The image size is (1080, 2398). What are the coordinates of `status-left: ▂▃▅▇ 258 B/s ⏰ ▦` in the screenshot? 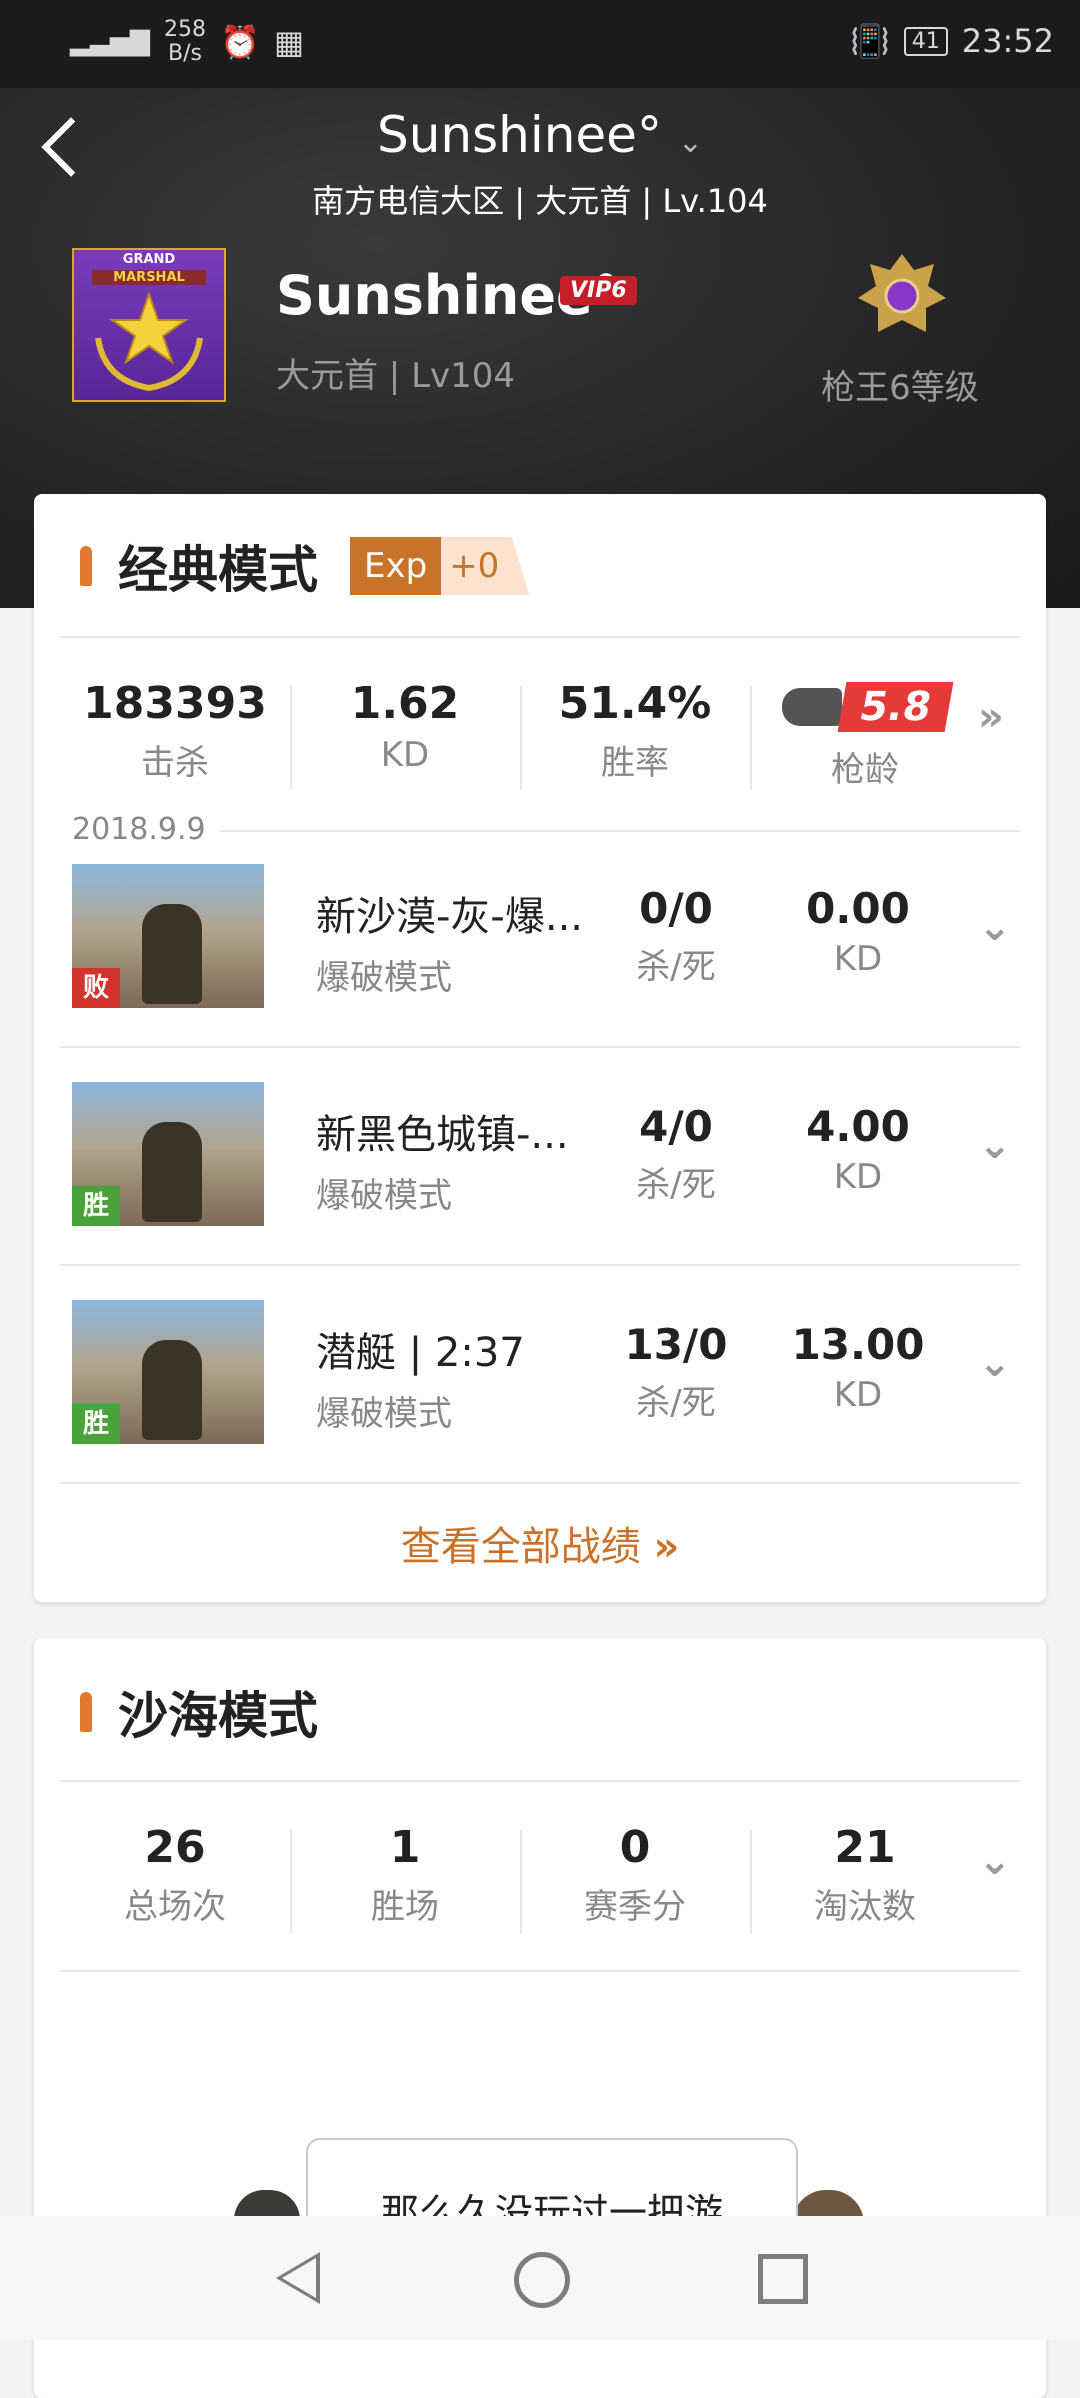 It's located at (187, 42).